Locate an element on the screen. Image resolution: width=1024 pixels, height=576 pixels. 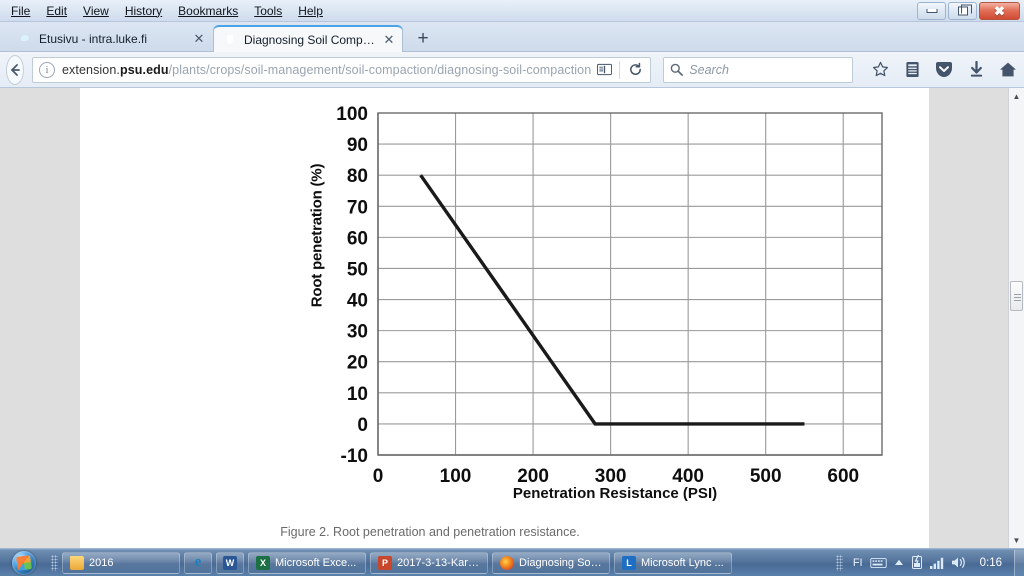
svg-text: 90 is located at coordinates (357, 145).